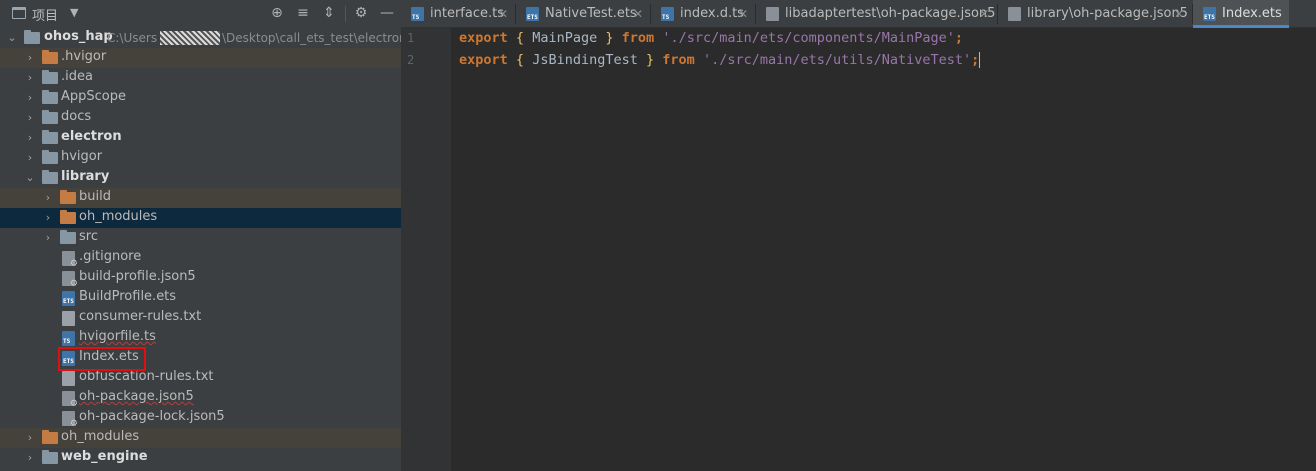 The image size is (1316, 471). What do you see at coordinates (117, 336) in the screenshot?
I see `tree-item-label: hvigorfile.ts` at bounding box center [117, 336].